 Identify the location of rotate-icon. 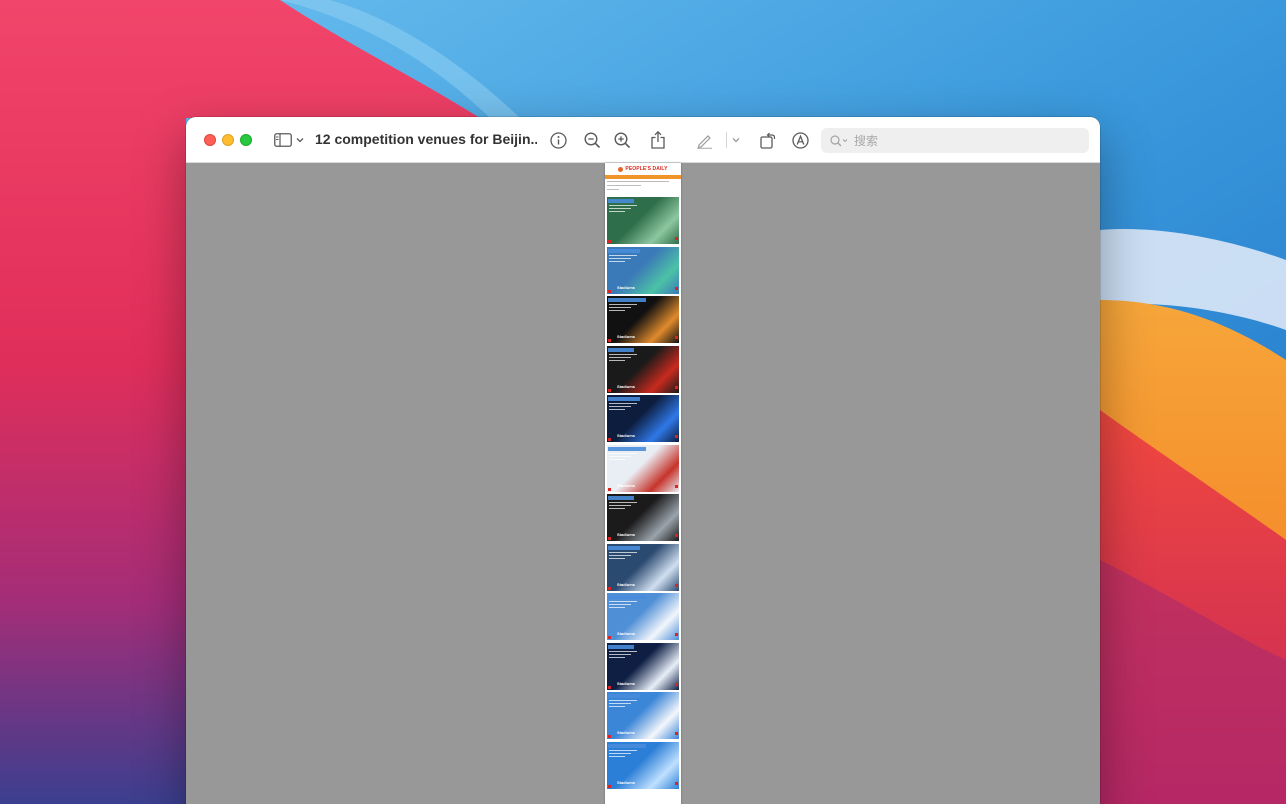
(768, 140).